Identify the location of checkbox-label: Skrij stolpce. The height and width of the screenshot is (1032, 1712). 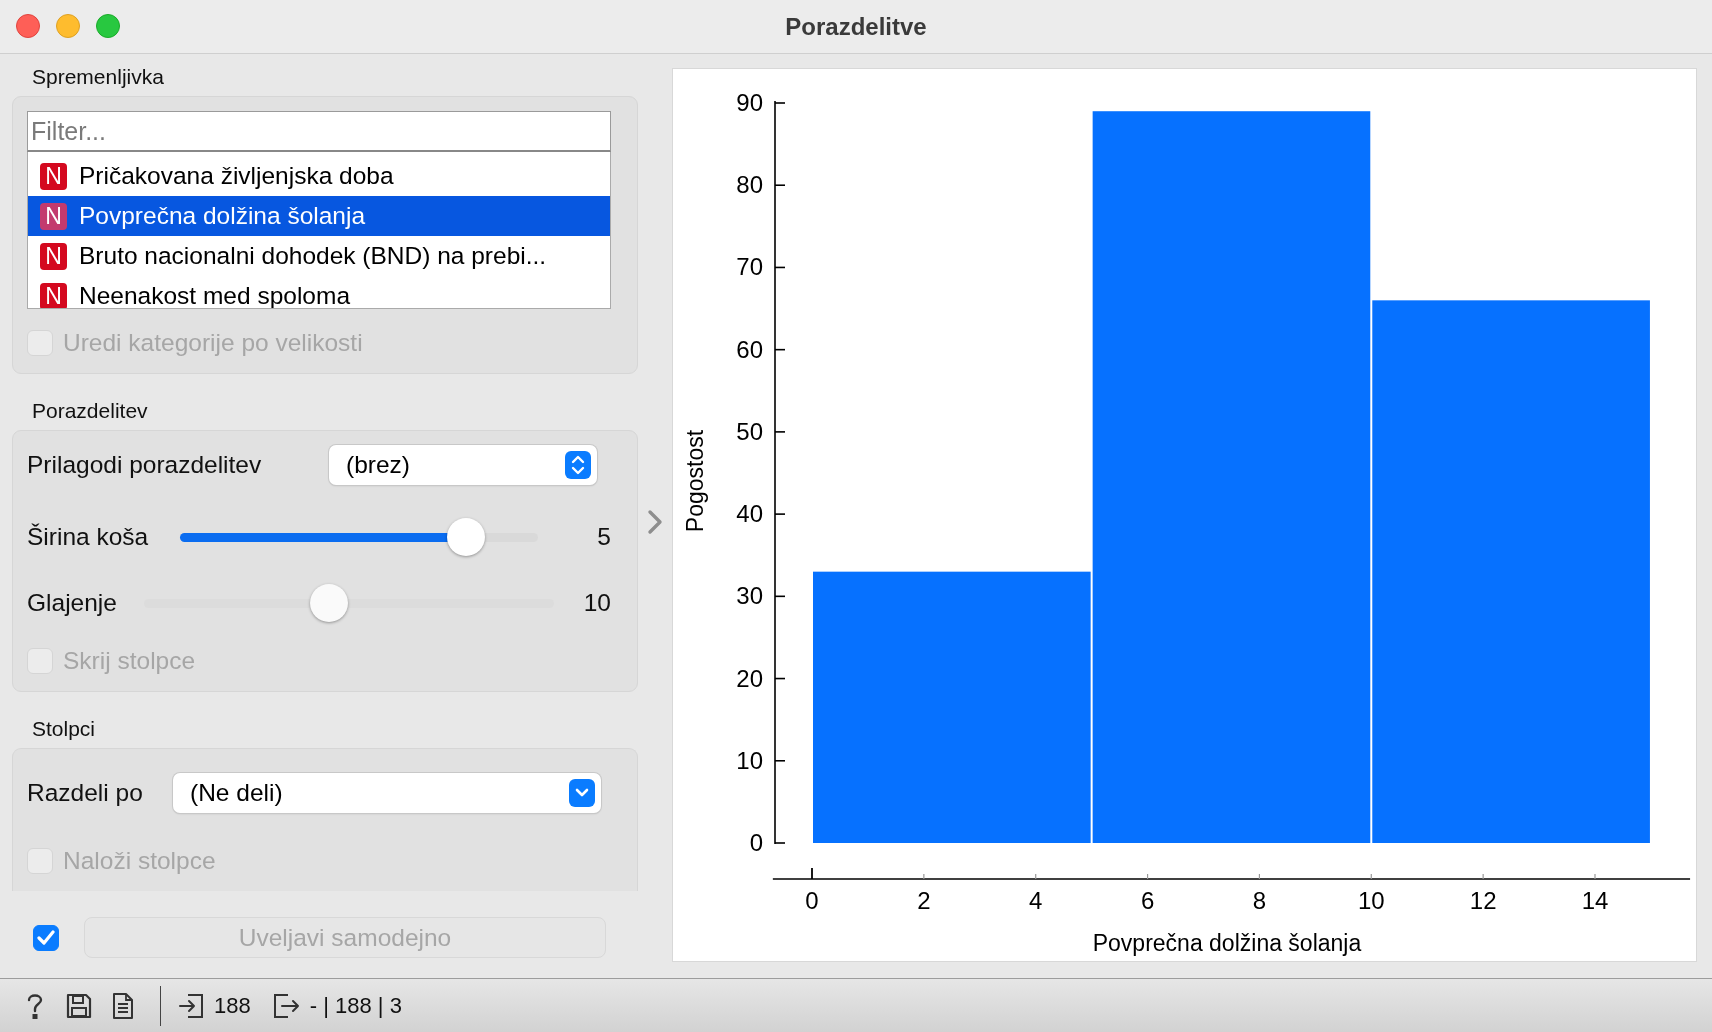
(129, 661).